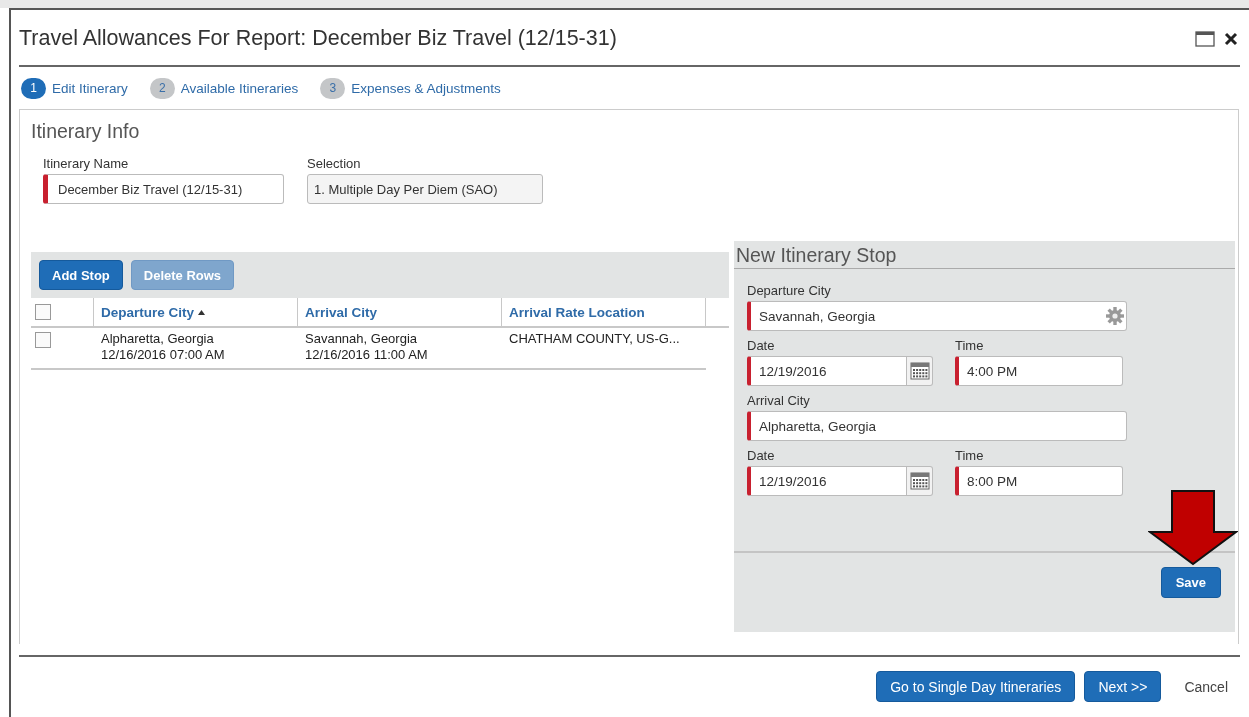  What do you see at coordinates (157, 339) in the screenshot?
I see `table-cell: Alpharetta, Georgia` at bounding box center [157, 339].